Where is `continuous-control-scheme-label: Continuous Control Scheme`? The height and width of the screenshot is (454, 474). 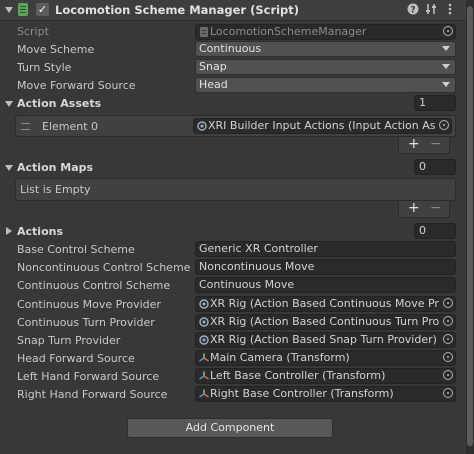
continuous-control-scheme-label: Continuous Control Scheme is located at coordinates (94, 285).